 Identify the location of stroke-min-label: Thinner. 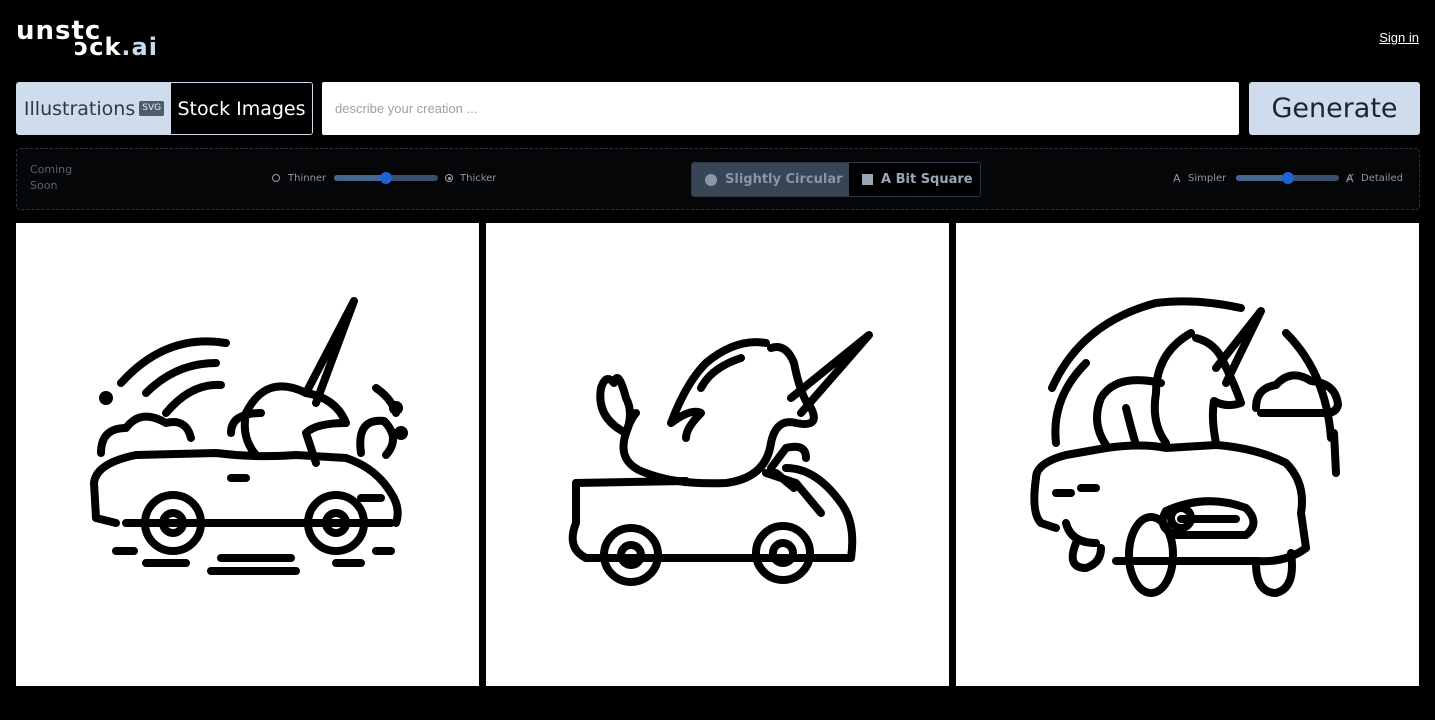
(307, 178).